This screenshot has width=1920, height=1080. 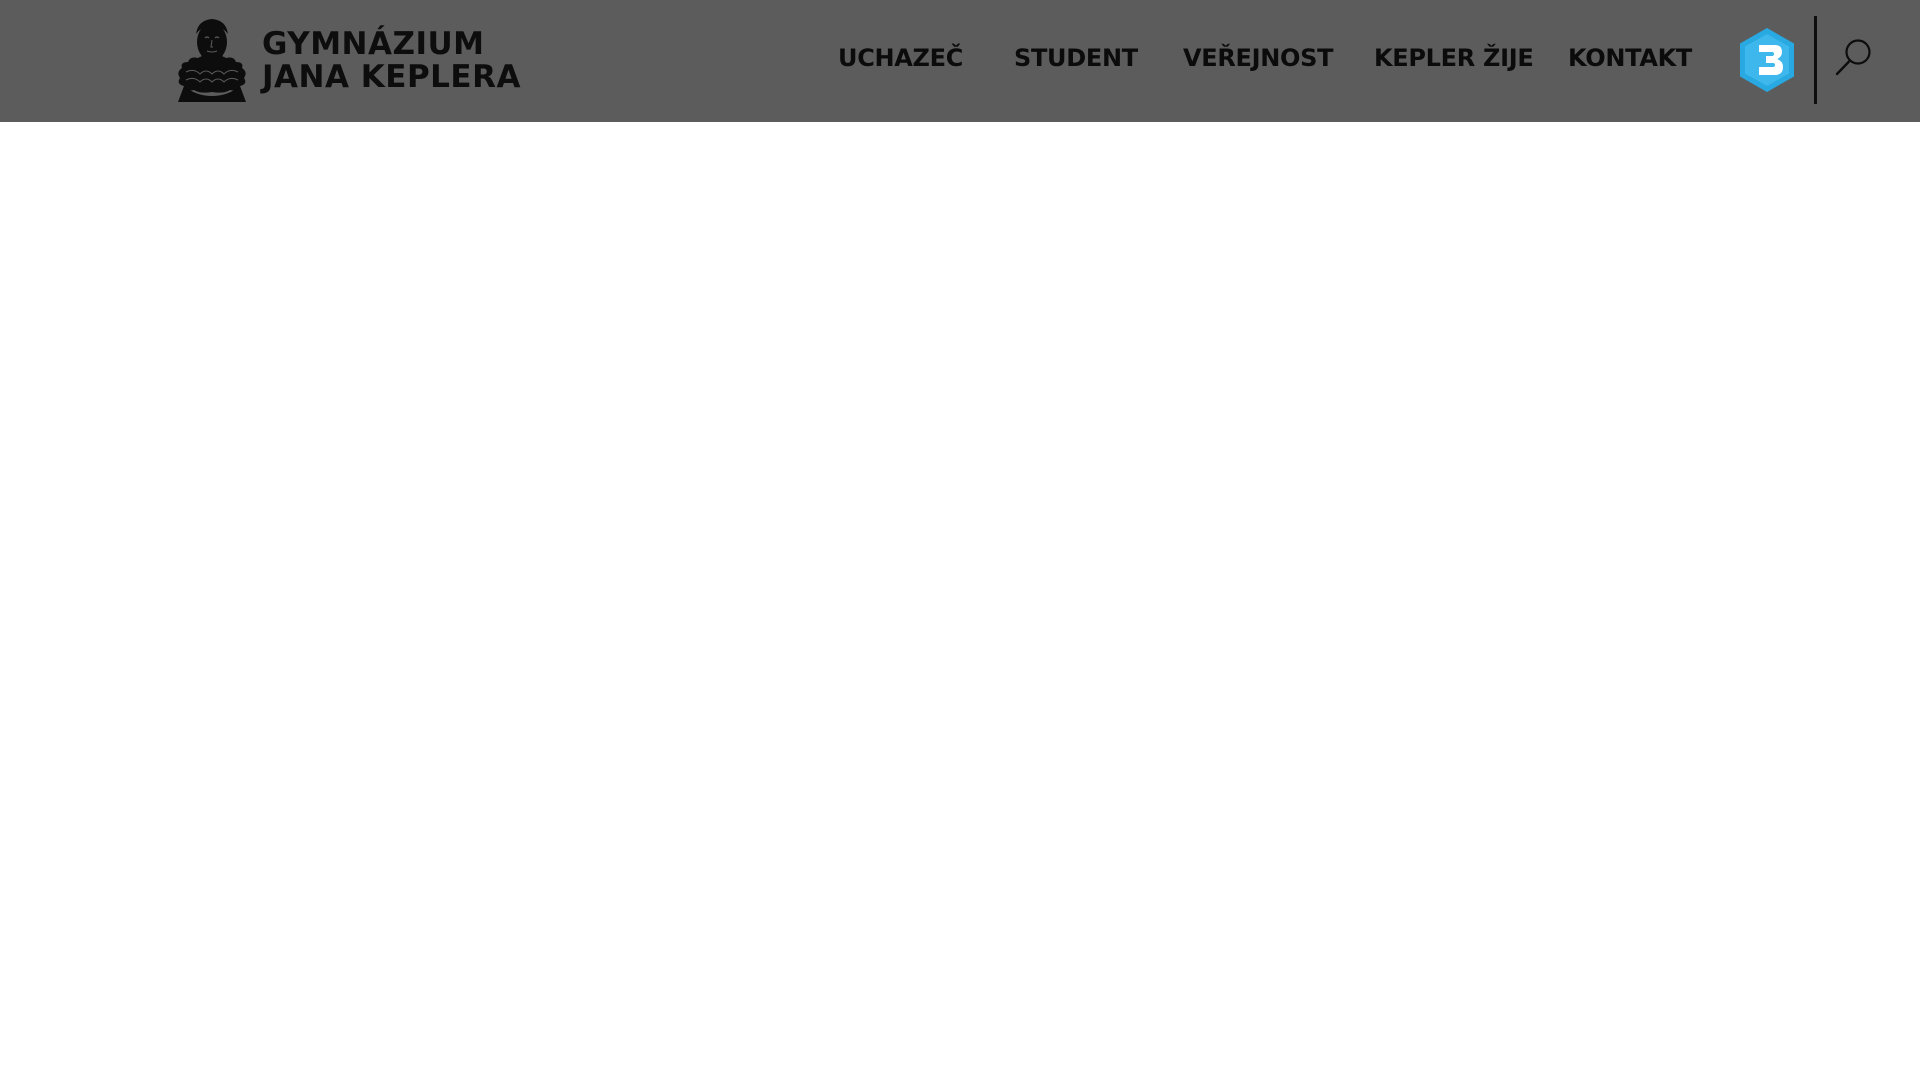 I want to click on nav-item-kontakt: KONTAKT, so click(x=1630, y=58).